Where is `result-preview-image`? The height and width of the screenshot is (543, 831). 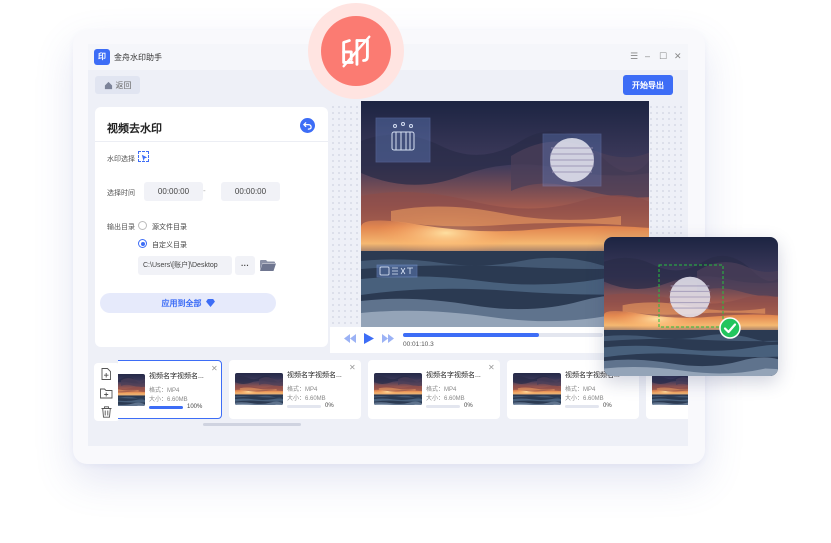 result-preview-image is located at coordinates (691, 306).